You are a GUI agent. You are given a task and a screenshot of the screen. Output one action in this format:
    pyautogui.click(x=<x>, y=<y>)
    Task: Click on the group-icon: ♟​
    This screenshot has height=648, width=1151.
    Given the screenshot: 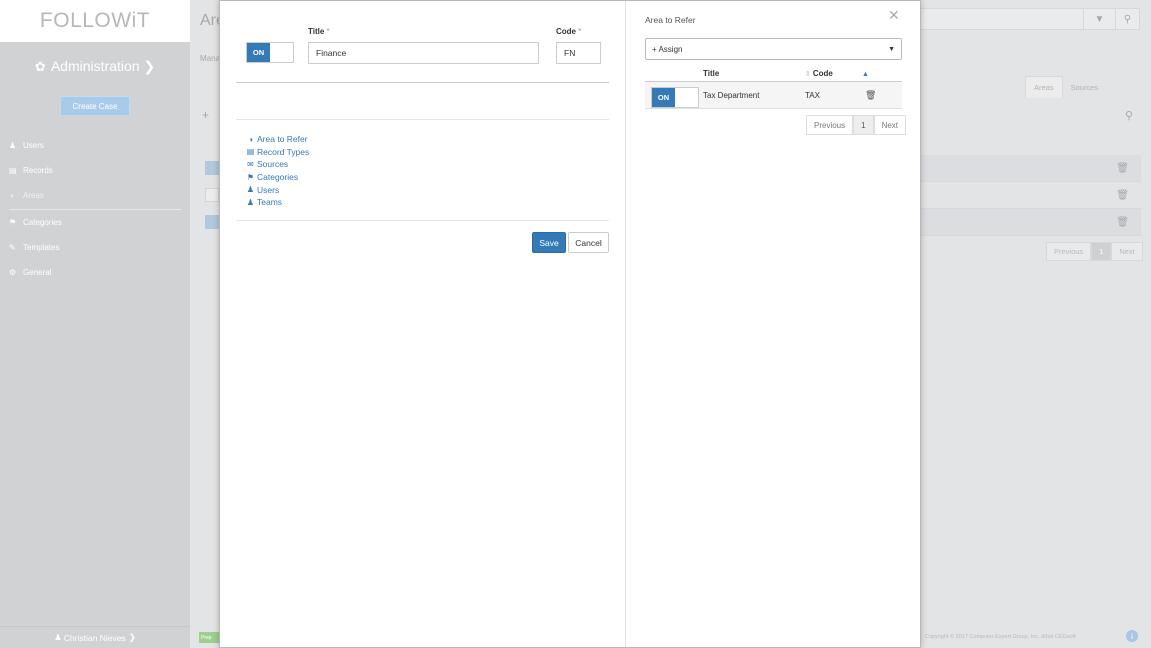 What is the action you would take?
    pyautogui.click(x=250, y=202)
    